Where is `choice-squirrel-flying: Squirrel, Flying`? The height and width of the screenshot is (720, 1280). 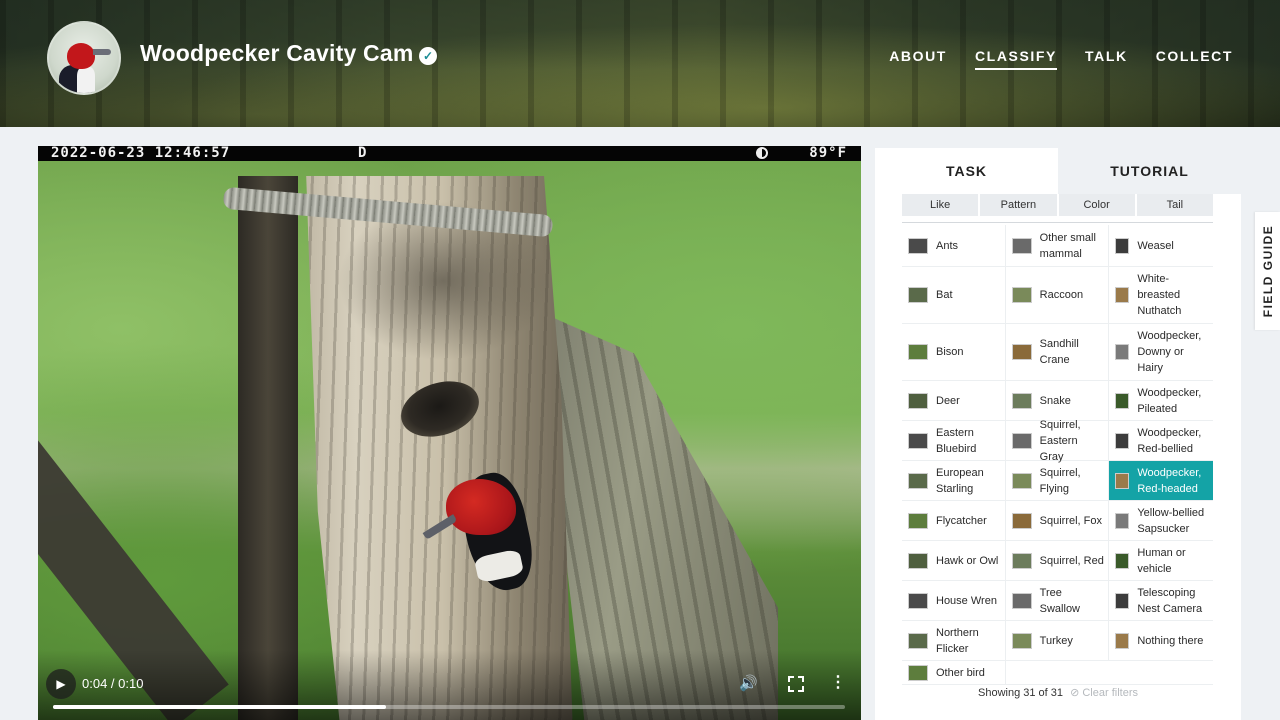 choice-squirrel-flying: Squirrel, Flying is located at coordinates (1058, 480).